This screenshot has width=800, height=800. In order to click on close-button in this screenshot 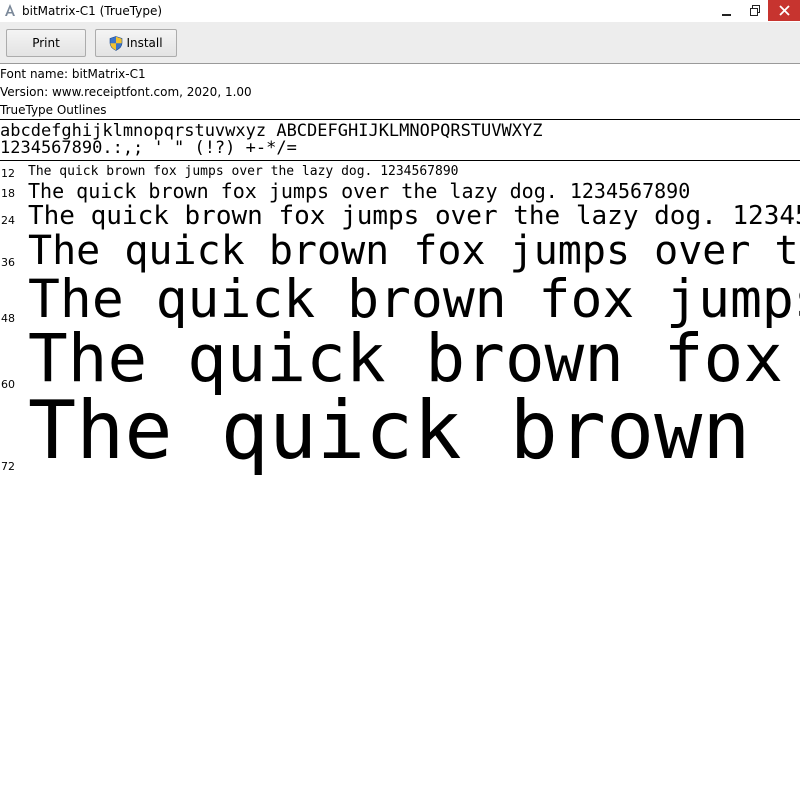, I will do `click(784, 10)`.